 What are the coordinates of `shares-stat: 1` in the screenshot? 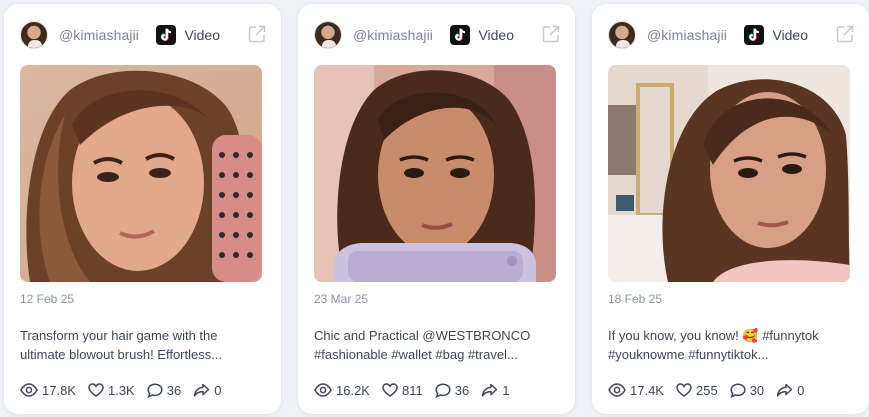 It's located at (495, 390).